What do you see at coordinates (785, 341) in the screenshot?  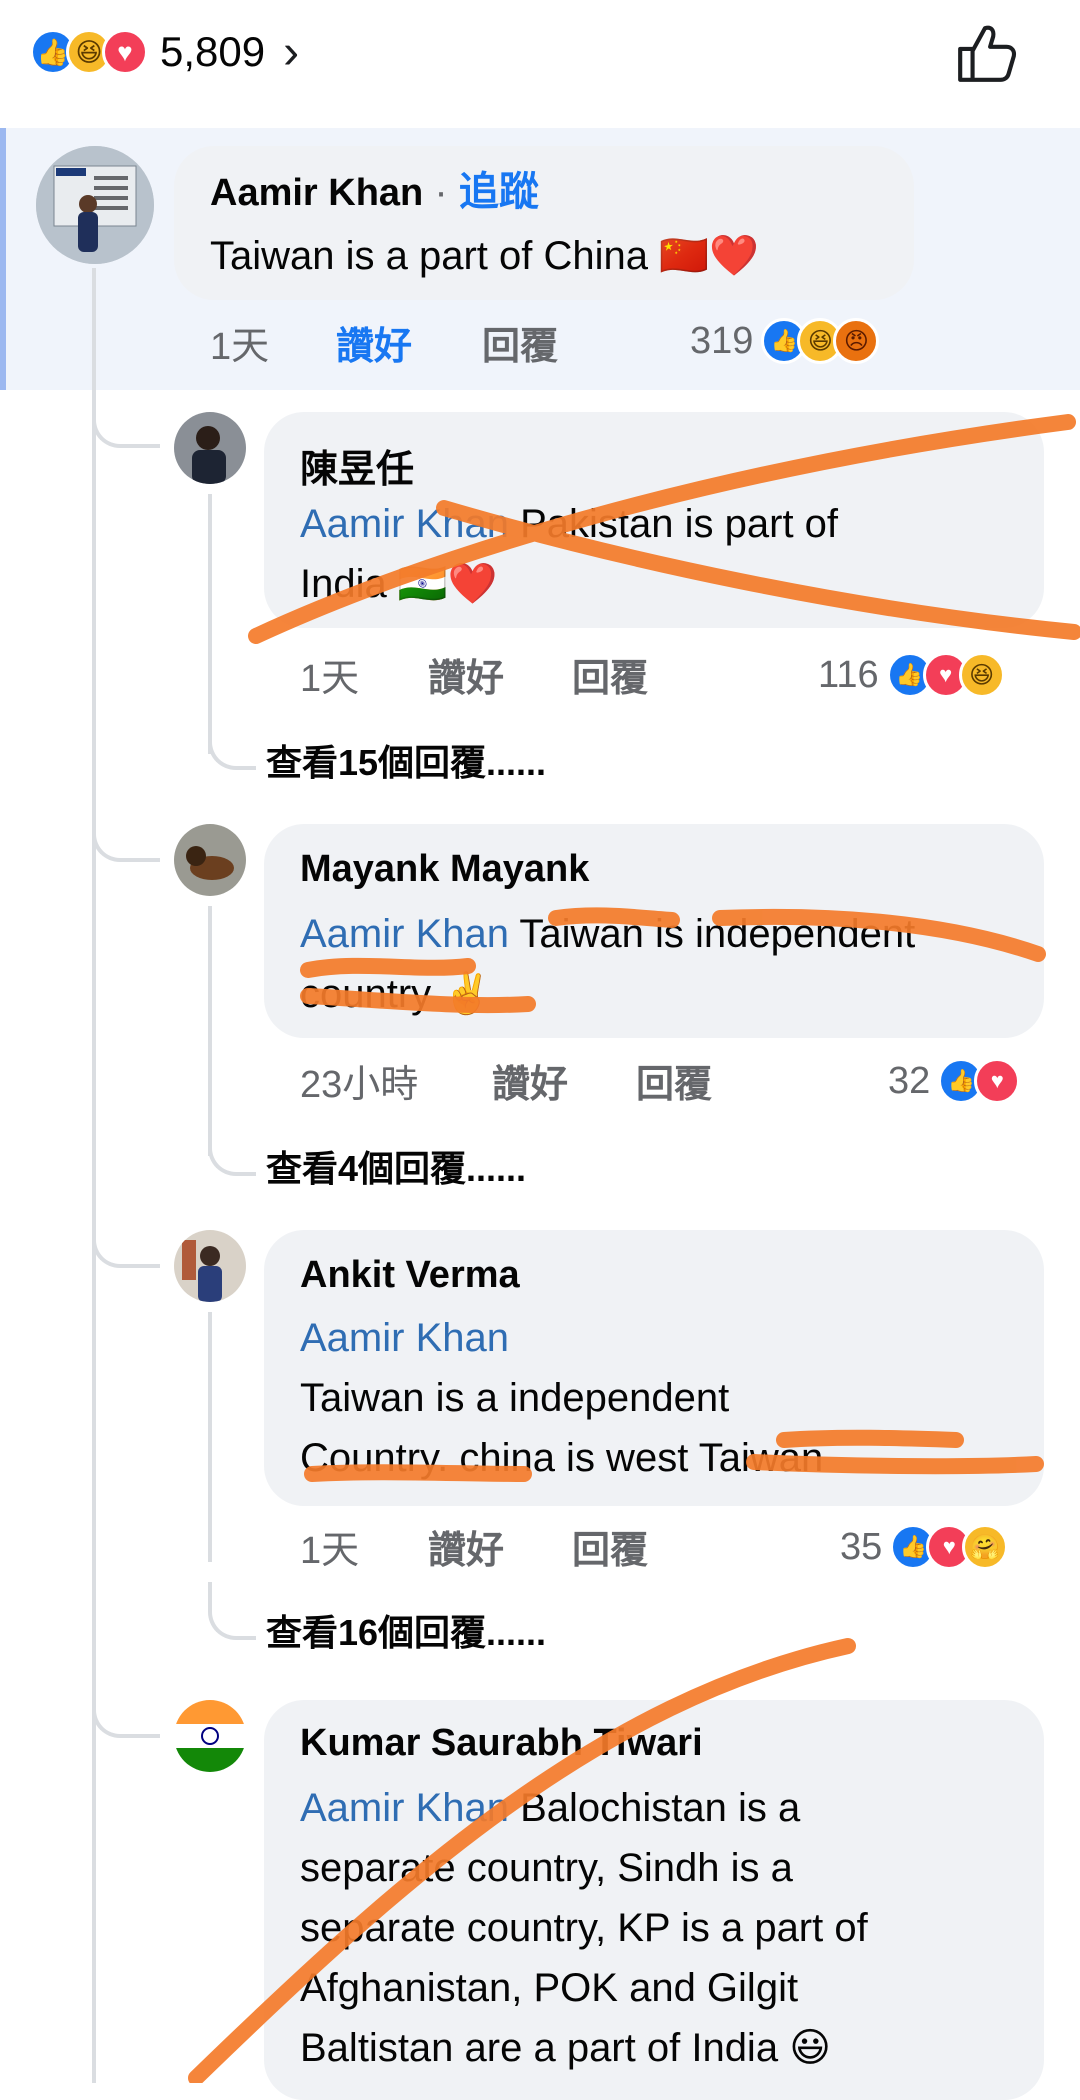 I see `main-comment-reactions: 319 👍 😆 😠` at bounding box center [785, 341].